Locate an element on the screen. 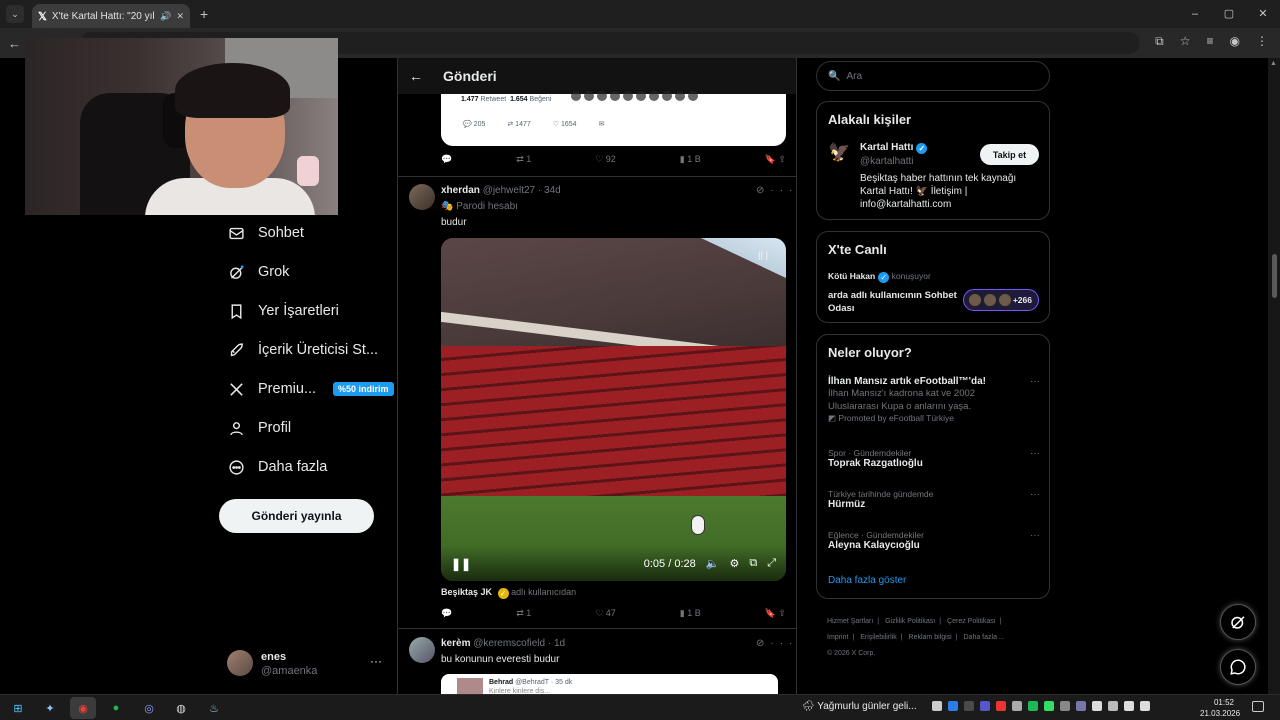 This screenshot has width=1280, height=720. steam-icon: ♨ is located at coordinates (214, 708).